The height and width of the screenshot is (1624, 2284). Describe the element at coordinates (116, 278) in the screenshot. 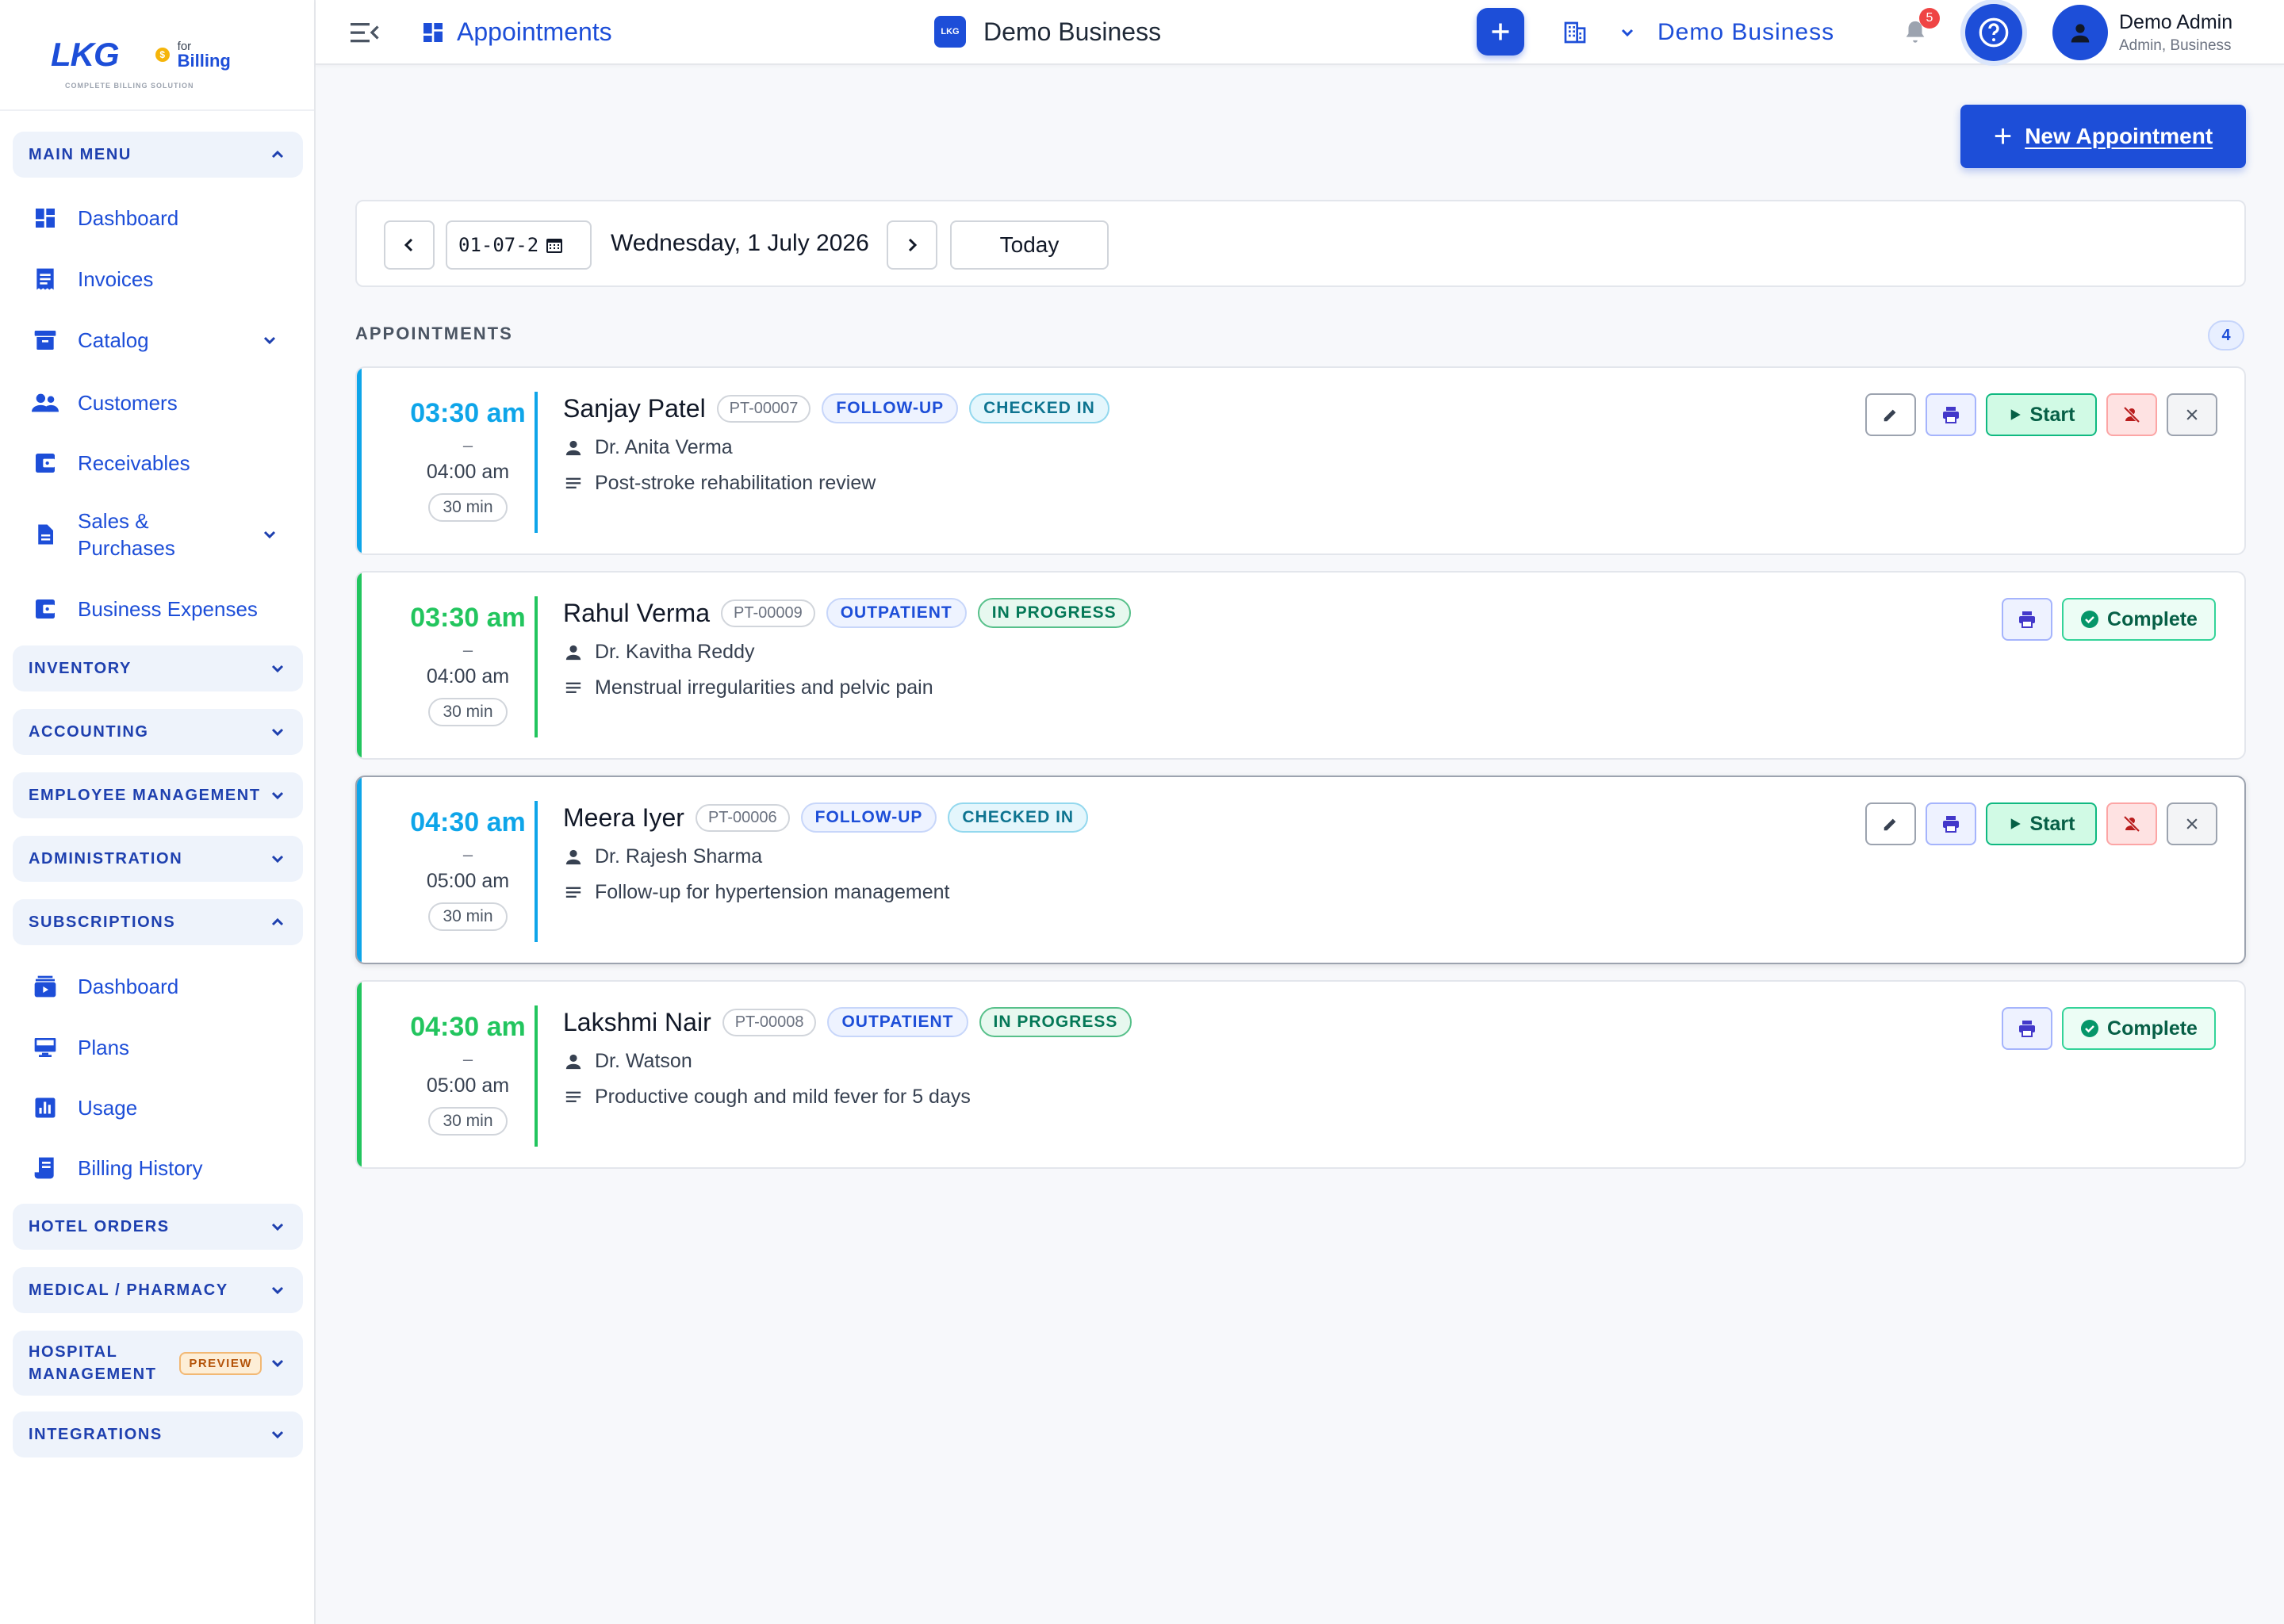

I see `sidebar-item-label: Invoices` at that location.